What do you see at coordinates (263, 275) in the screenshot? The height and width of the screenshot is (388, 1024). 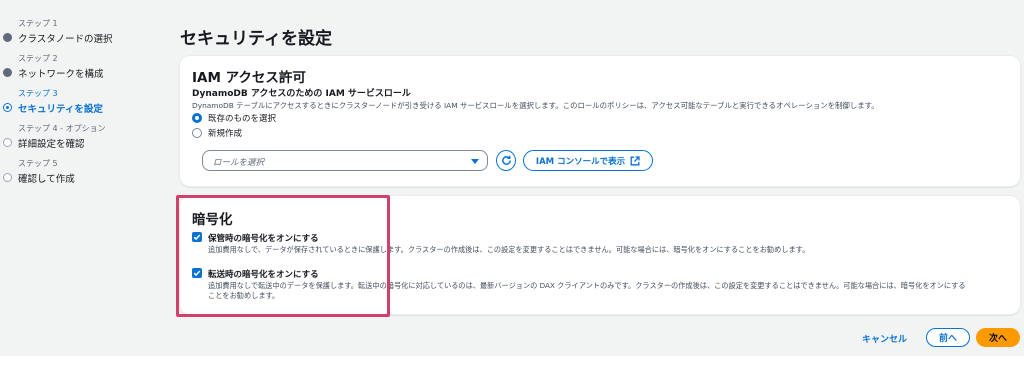 I see `checkbox-label: 転送時の暗号化をオンにする` at bounding box center [263, 275].